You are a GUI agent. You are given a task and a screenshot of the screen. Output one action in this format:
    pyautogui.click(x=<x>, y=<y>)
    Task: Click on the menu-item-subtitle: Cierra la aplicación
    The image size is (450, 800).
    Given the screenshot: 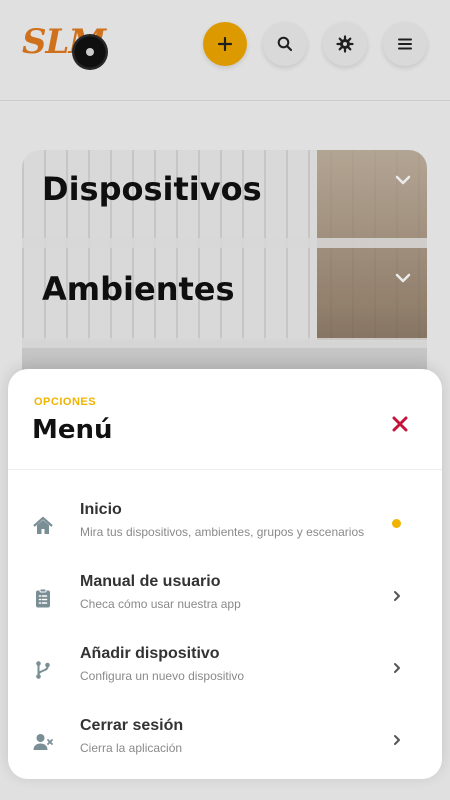 What is the action you would take?
    pyautogui.click(x=131, y=748)
    